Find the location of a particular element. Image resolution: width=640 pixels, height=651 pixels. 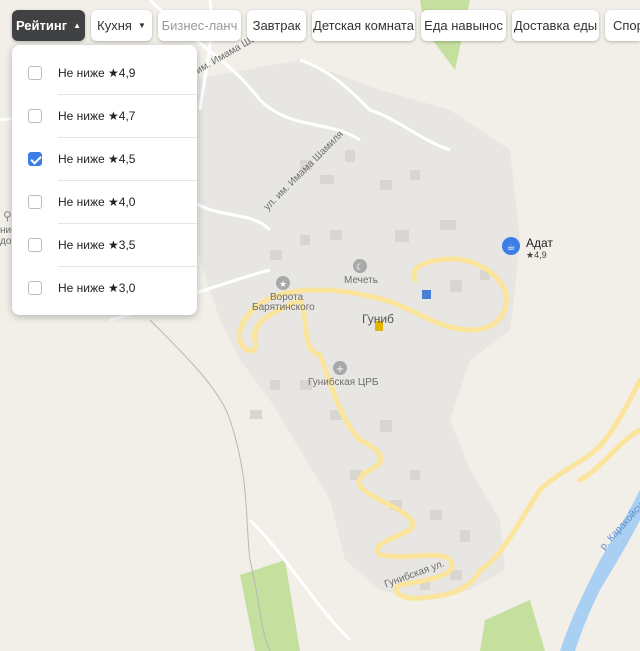

rating-option-label: Не ниже ★4,0 is located at coordinates (97, 202).